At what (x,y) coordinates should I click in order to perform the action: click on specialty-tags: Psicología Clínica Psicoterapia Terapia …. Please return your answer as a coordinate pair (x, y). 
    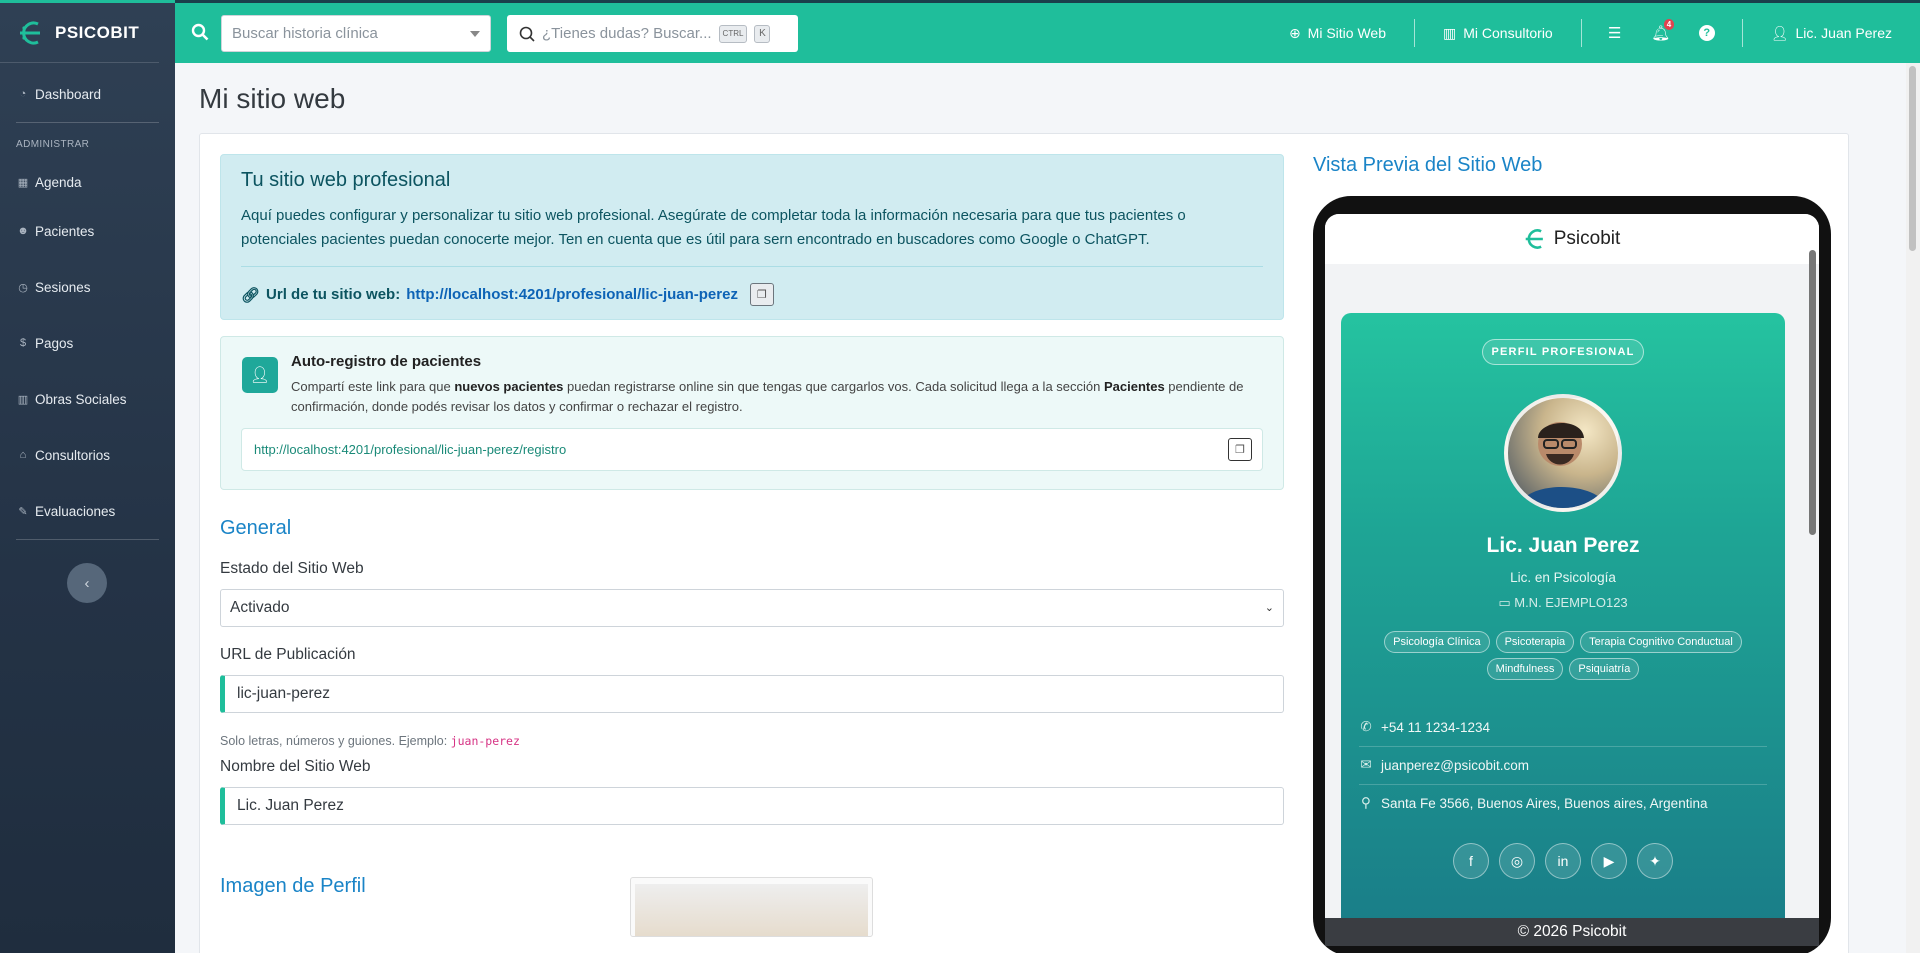
    Looking at the image, I should click on (1563, 655).